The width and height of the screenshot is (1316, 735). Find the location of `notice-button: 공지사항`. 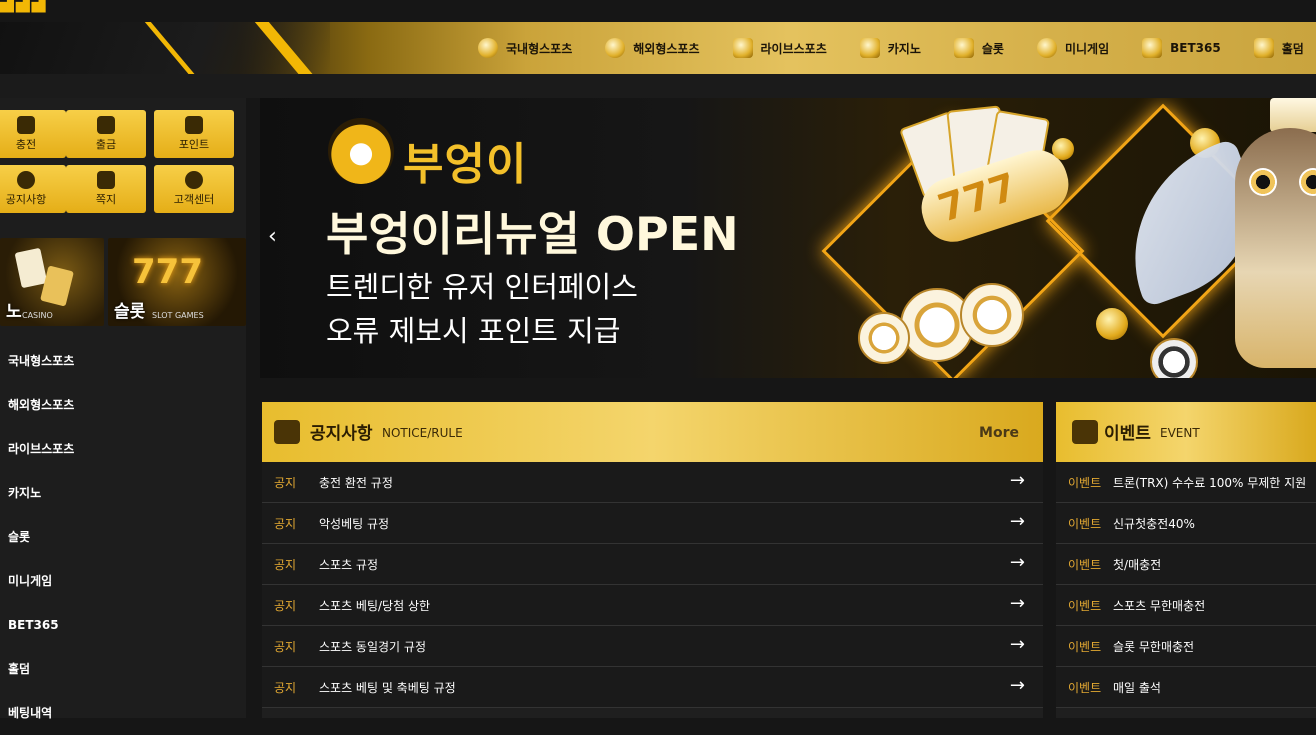

notice-button: 공지사항 is located at coordinates (33, 189).